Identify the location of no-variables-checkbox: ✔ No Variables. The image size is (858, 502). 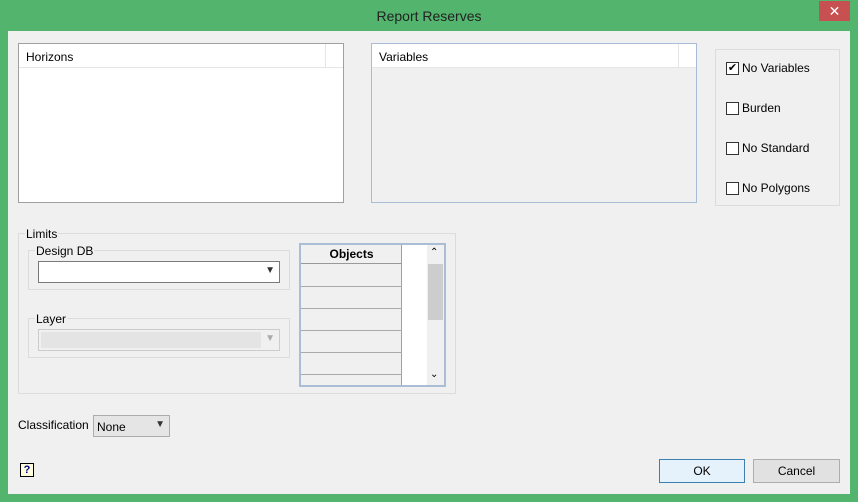
(768, 68).